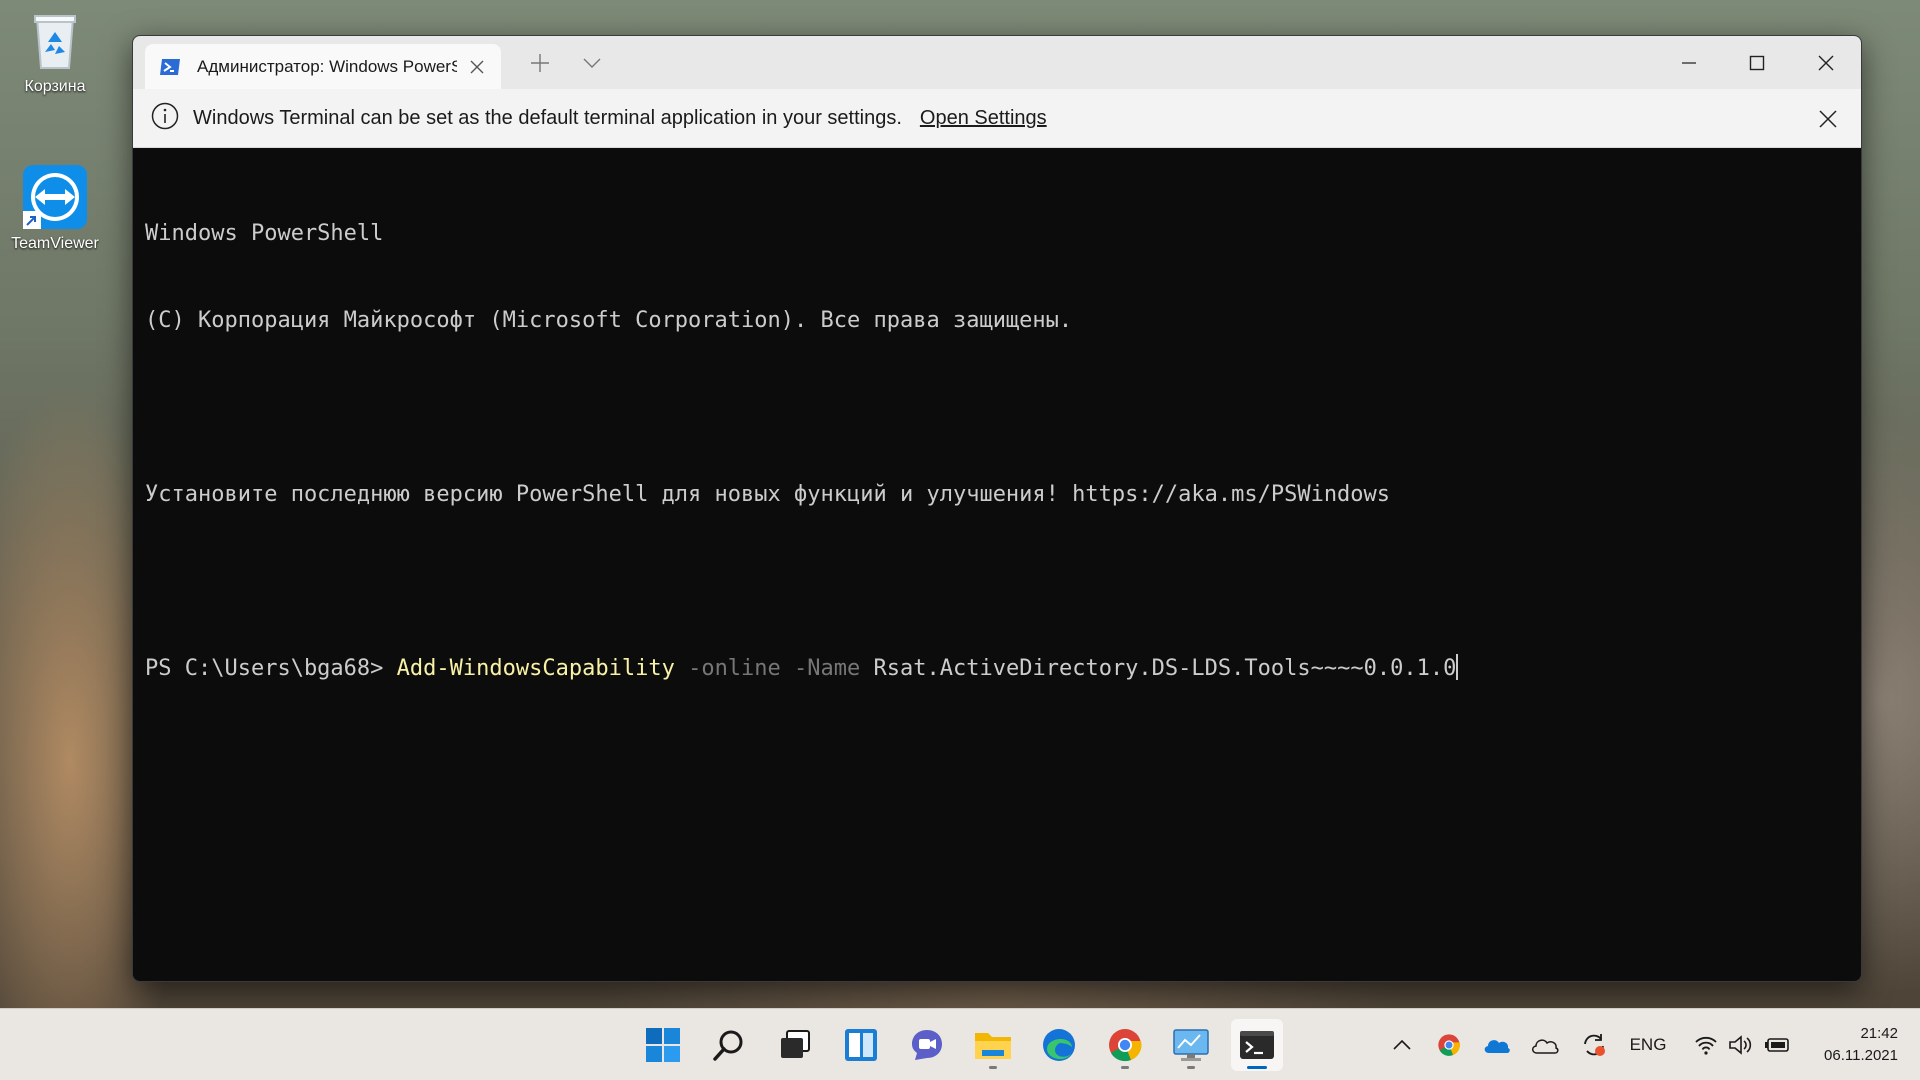  What do you see at coordinates (271, 668) in the screenshot?
I see `prompt: PS C:\Users\bga68>` at bounding box center [271, 668].